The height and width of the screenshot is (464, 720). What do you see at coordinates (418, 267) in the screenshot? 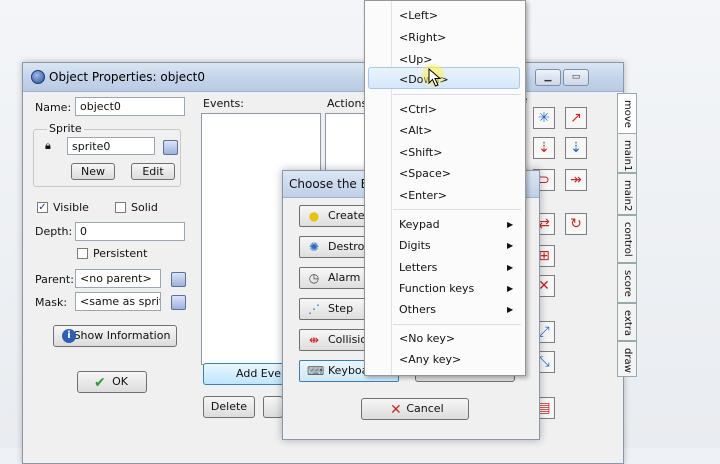
I see `menu-item-letters: Letters` at bounding box center [418, 267].